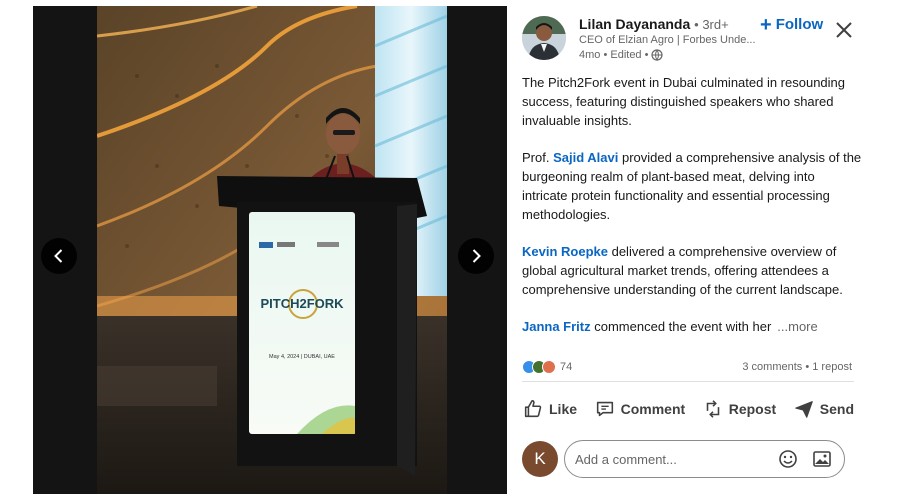 The image size is (900, 501). Describe the element at coordinates (687, 367) in the screenshot. I see `reactions-bar: 74 3 comments • 1 repost` at that location.